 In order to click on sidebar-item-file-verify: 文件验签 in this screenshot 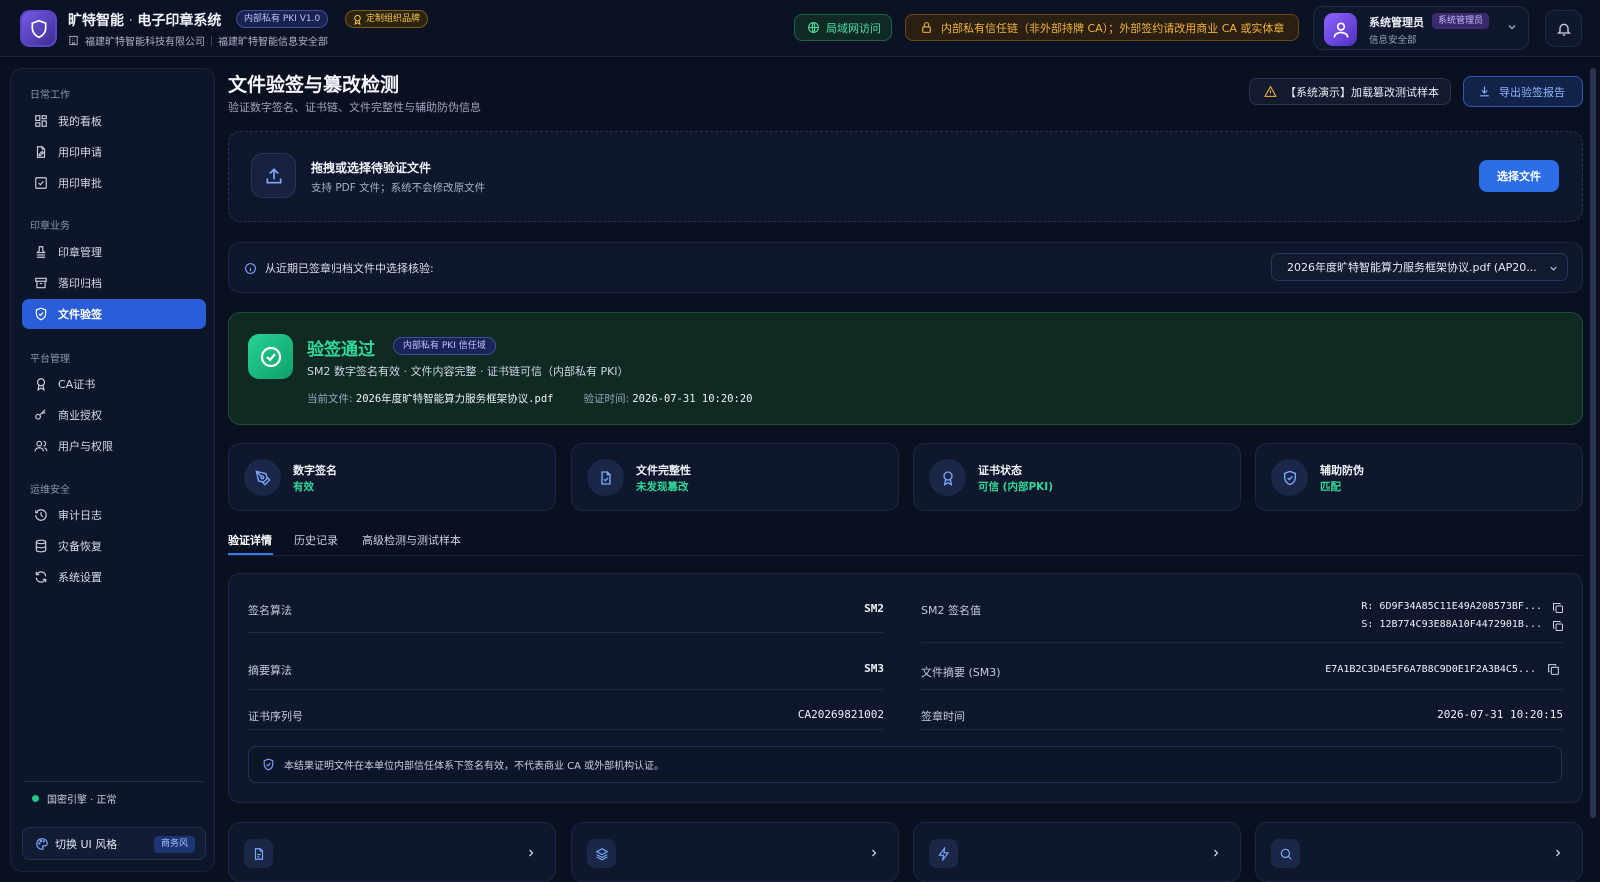, I will do `click(114, 314)`.